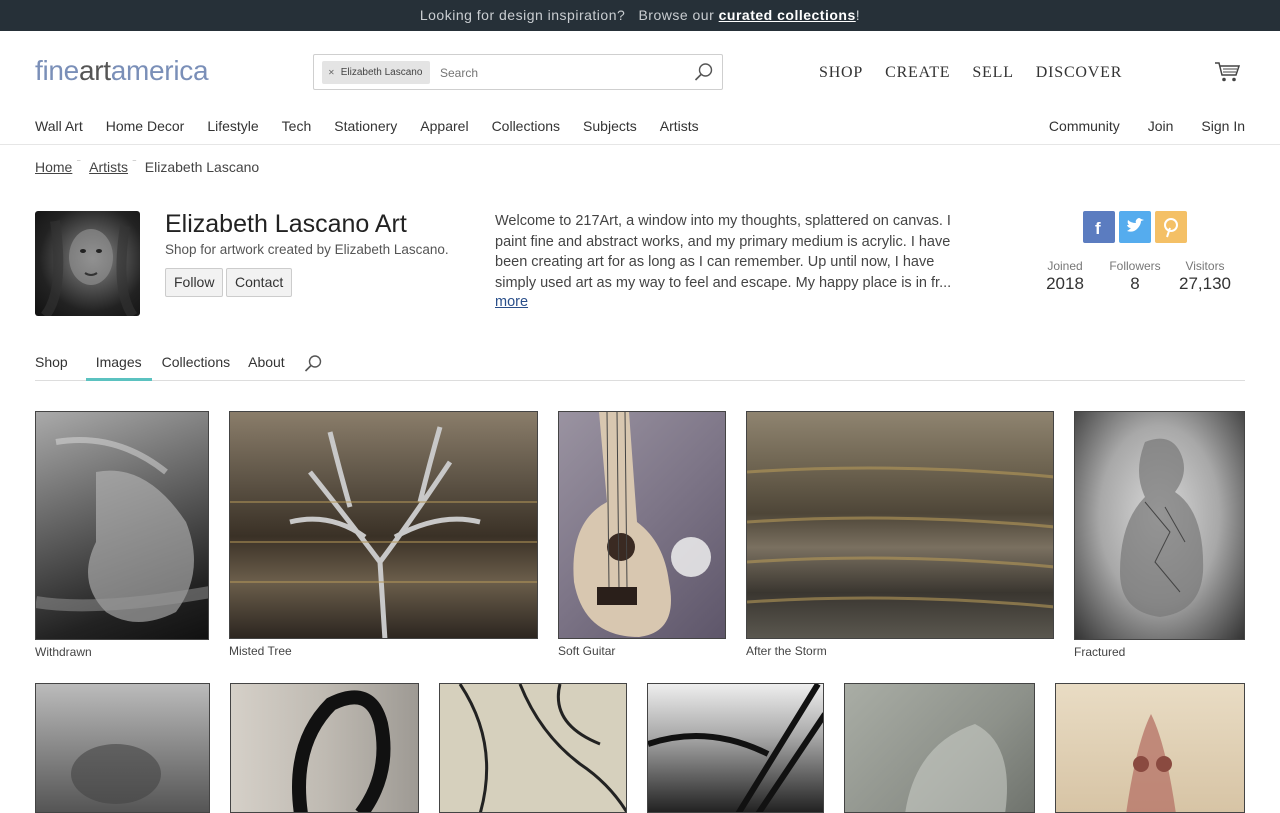  Describe the element at coordinates (1135, 266) in the screenshot. I see `stat-label: Followers` at that location.